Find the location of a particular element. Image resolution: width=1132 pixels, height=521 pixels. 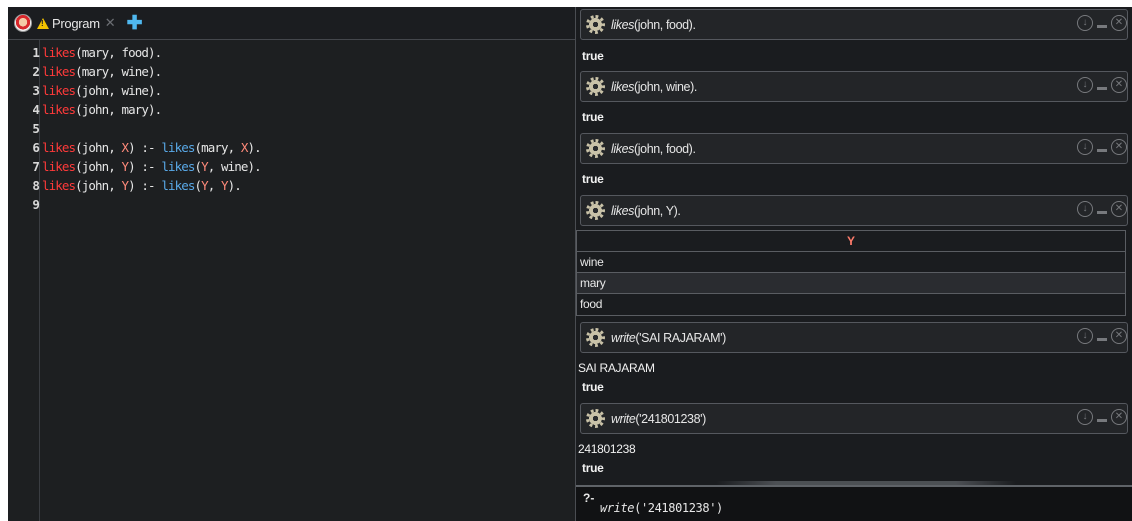

line-number: 3 is located at coordinates (36, 90).